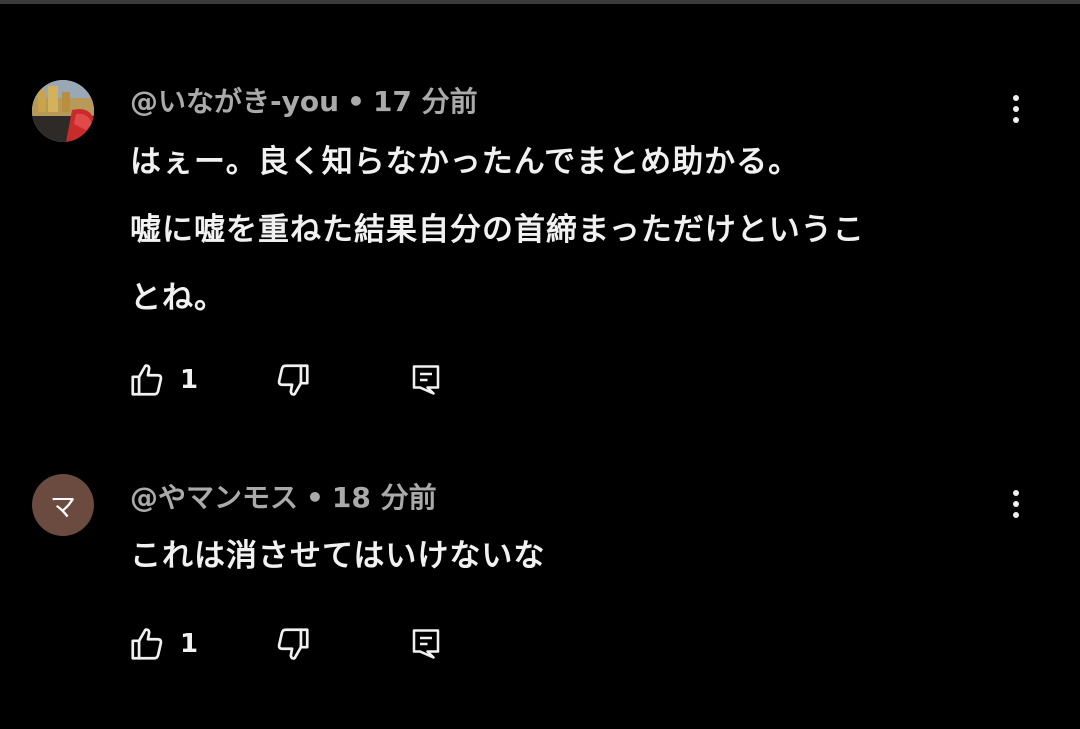  What do you see at coordinates (234, 101) in the screenshot?
I see `author-name: @いながき-you` at bounding box center [234, 101].